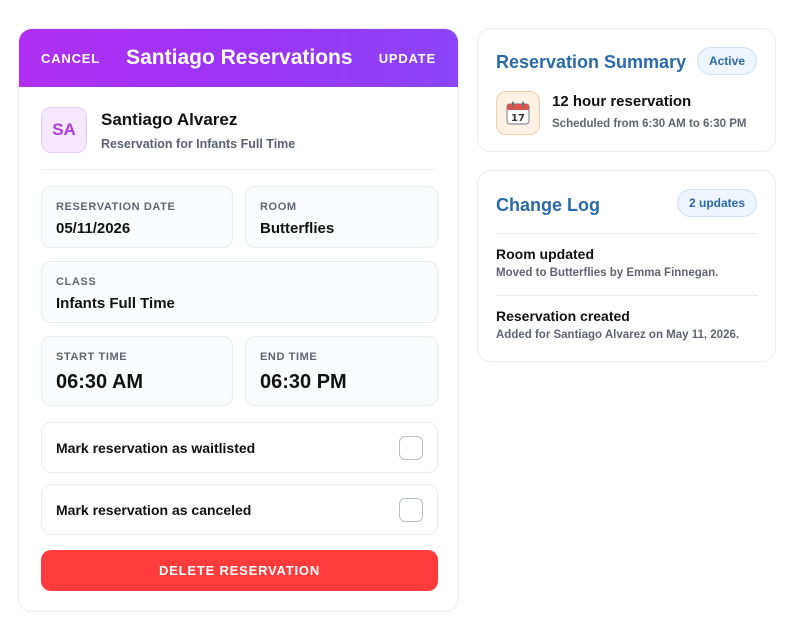 This screenshot has height=635, width=797. I want to click on change-log-title: Change Log, so click(548, 205).